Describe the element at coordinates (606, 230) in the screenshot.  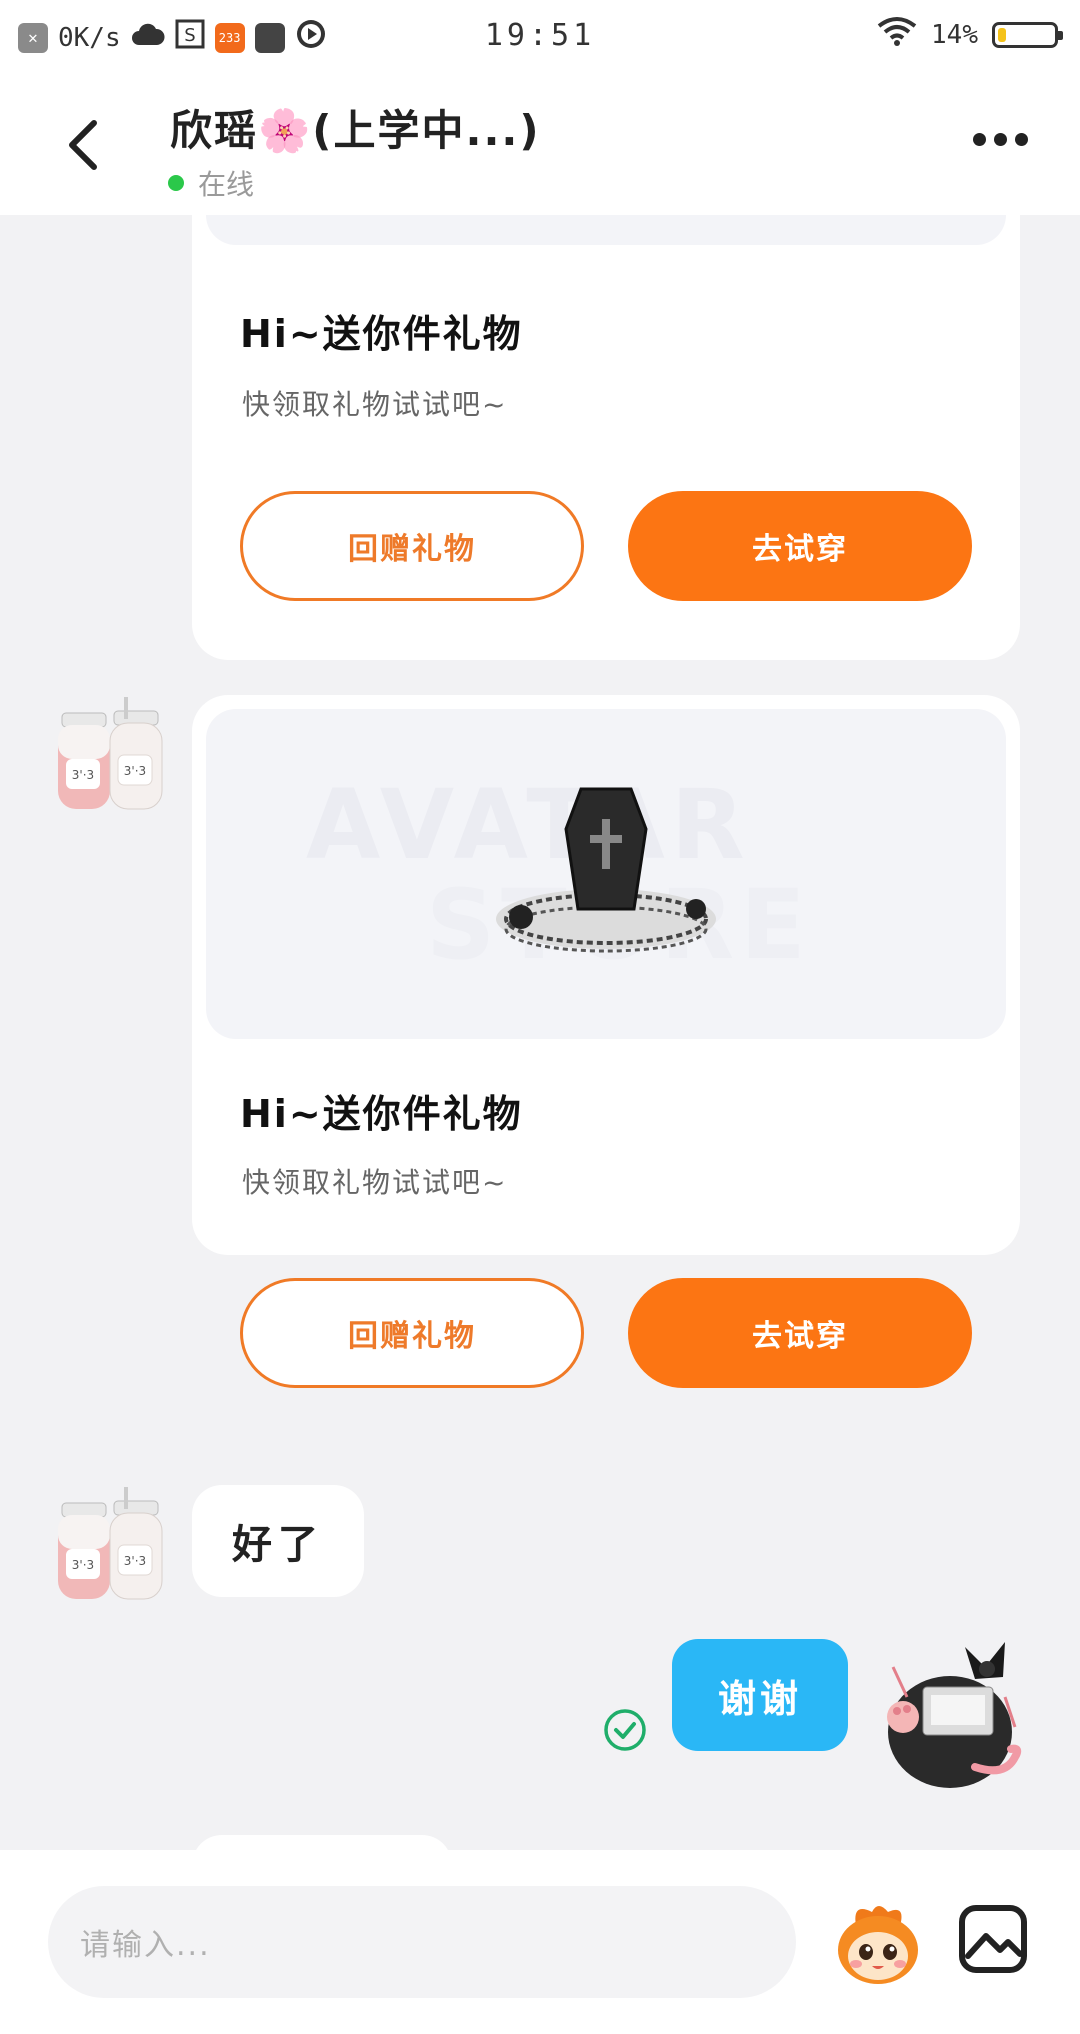
I see `gift-image-area` at that location.